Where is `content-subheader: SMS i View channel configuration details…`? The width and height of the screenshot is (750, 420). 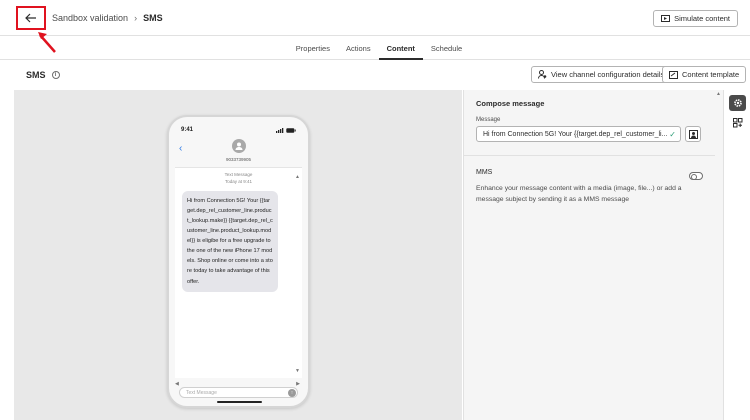
content-subheader: SMS i View channel configuration details… is located at coordinates (375, 75).